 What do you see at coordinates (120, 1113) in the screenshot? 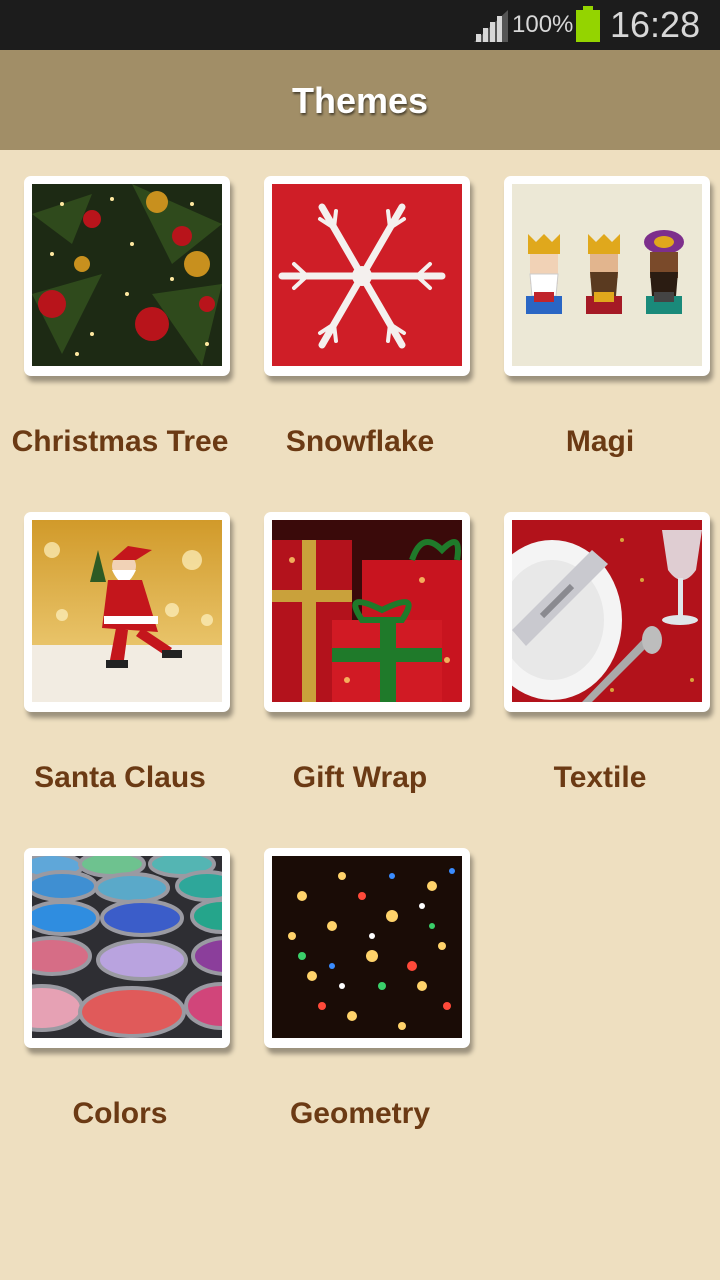
I see `theme-label: Colors` at bounding box center [120, 1113].